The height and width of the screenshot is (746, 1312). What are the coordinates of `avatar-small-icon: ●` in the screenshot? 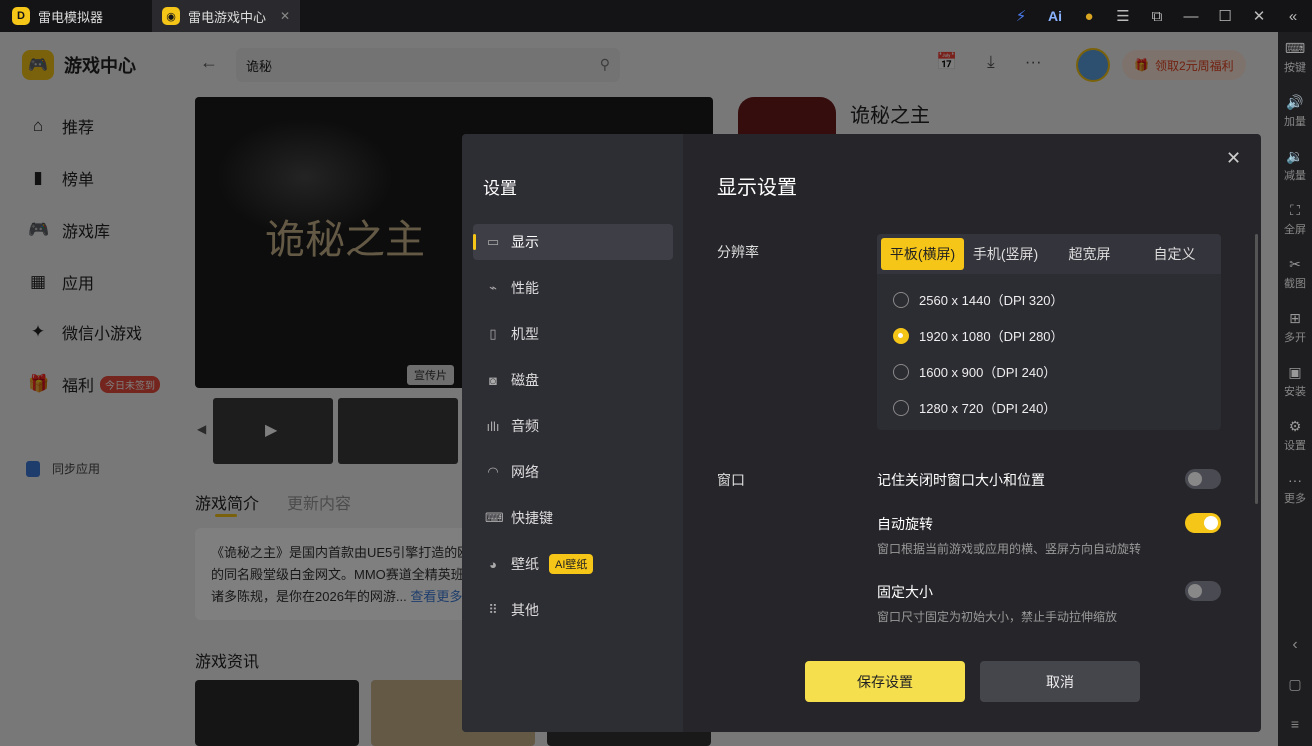 It's located at (1089, 16).